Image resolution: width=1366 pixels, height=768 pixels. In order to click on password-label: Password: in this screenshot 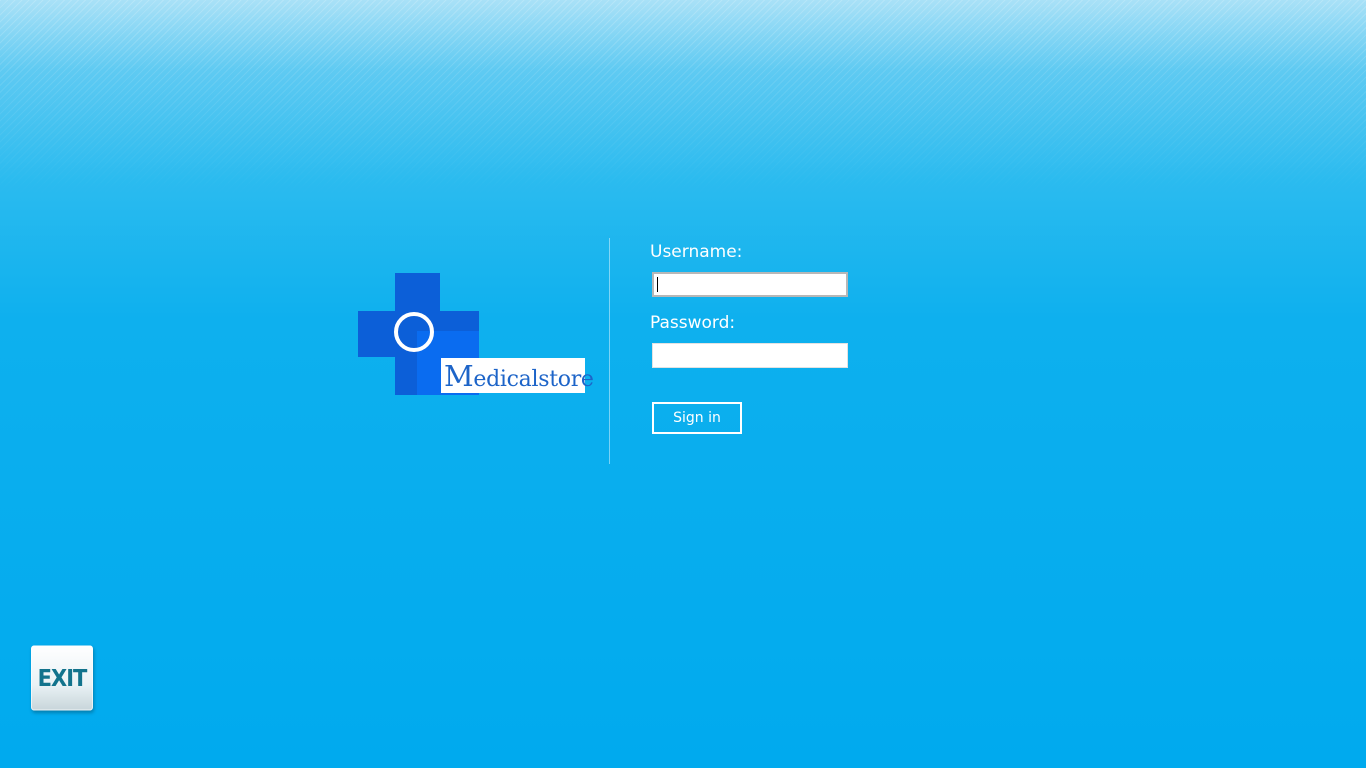, I will do `click(693, 323)`.